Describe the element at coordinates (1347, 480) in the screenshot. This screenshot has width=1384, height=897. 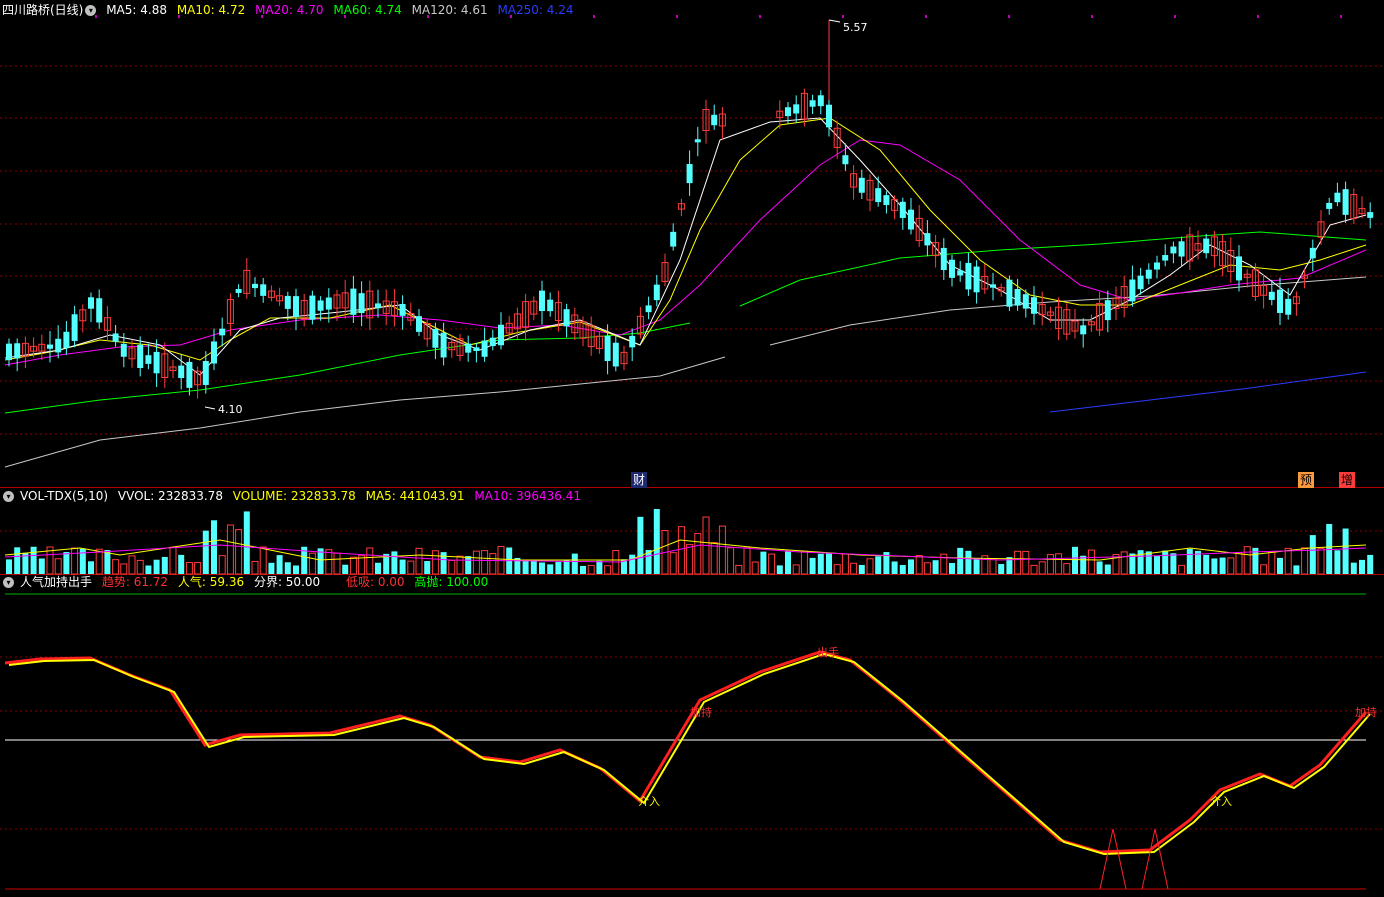
I see `event-marker-zeng: 增` at that location.